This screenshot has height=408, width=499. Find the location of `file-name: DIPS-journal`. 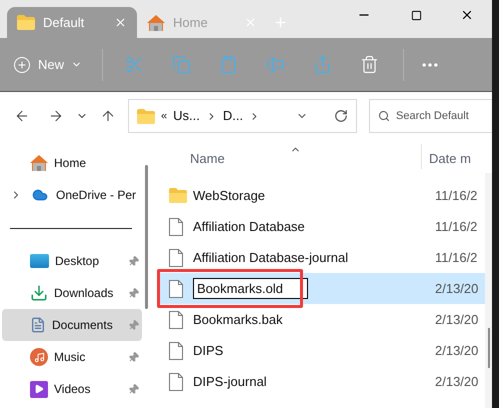

file-name: DIPS-journal is located at coordinates (230, 381).